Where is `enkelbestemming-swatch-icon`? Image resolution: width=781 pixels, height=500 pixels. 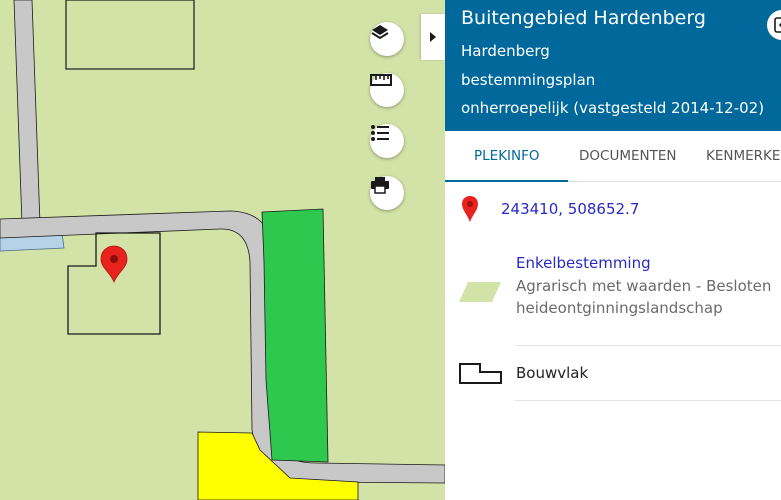 enkelbestemming-swatch-icon is located at coordinates (480, 292).